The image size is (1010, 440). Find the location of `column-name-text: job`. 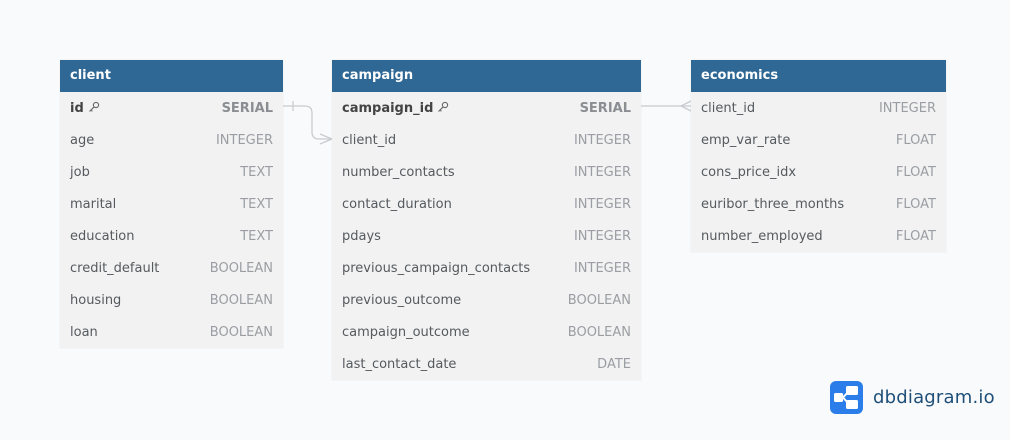

column-name-text: job is located at coordinates (80, 172).